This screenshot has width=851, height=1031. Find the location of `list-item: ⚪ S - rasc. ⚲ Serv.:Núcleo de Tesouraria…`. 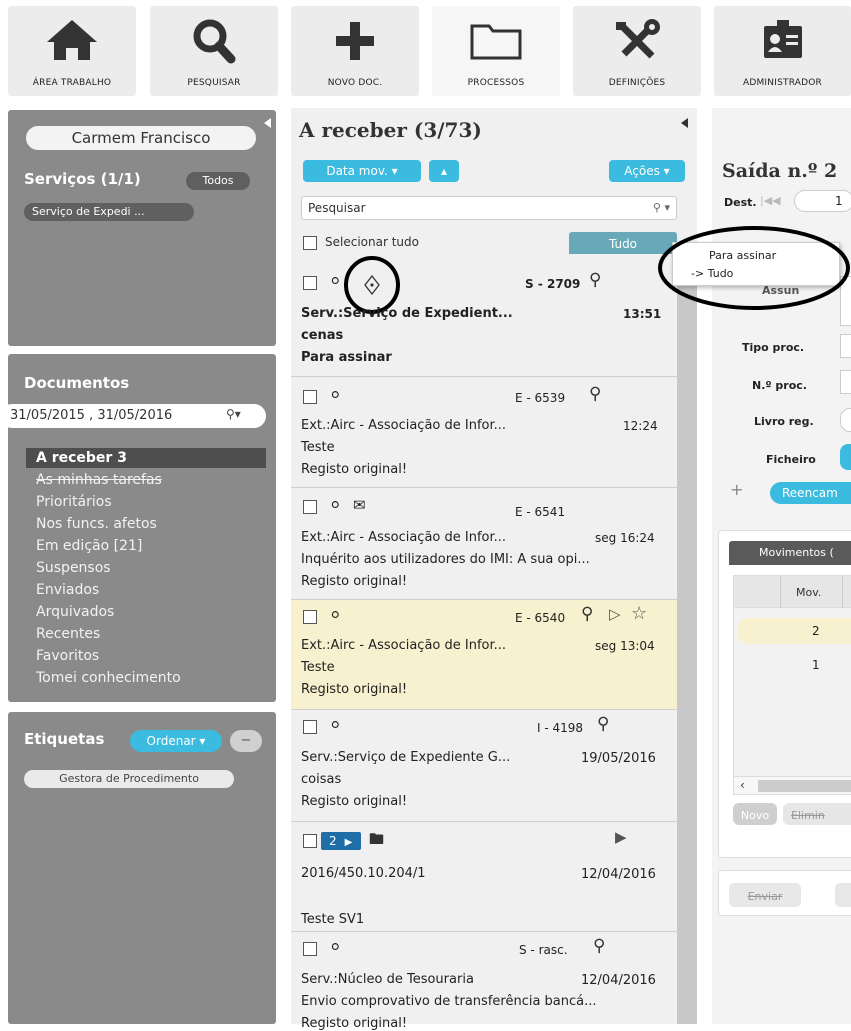

list-item: ⚪ S - rasc. ⚲ Serv.:Núcleo de Tesouraria… is located at coordinates (484, 981).